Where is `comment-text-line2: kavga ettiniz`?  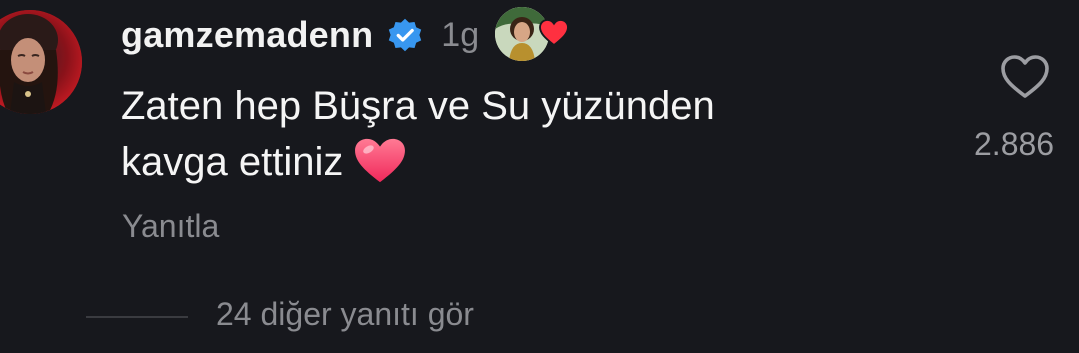 comment-text-line2: kavga ettiniz is located at coordinates (232, 162).